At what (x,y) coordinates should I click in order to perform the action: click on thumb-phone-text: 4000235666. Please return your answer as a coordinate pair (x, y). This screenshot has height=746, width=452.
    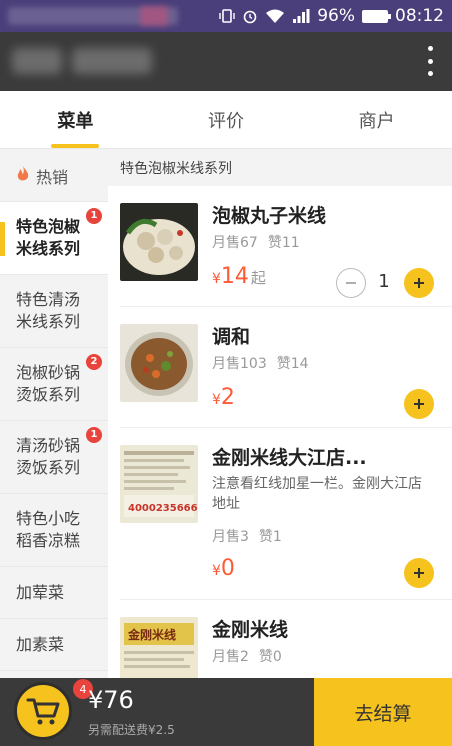
    Looking at the image, I should click on (163, 508).